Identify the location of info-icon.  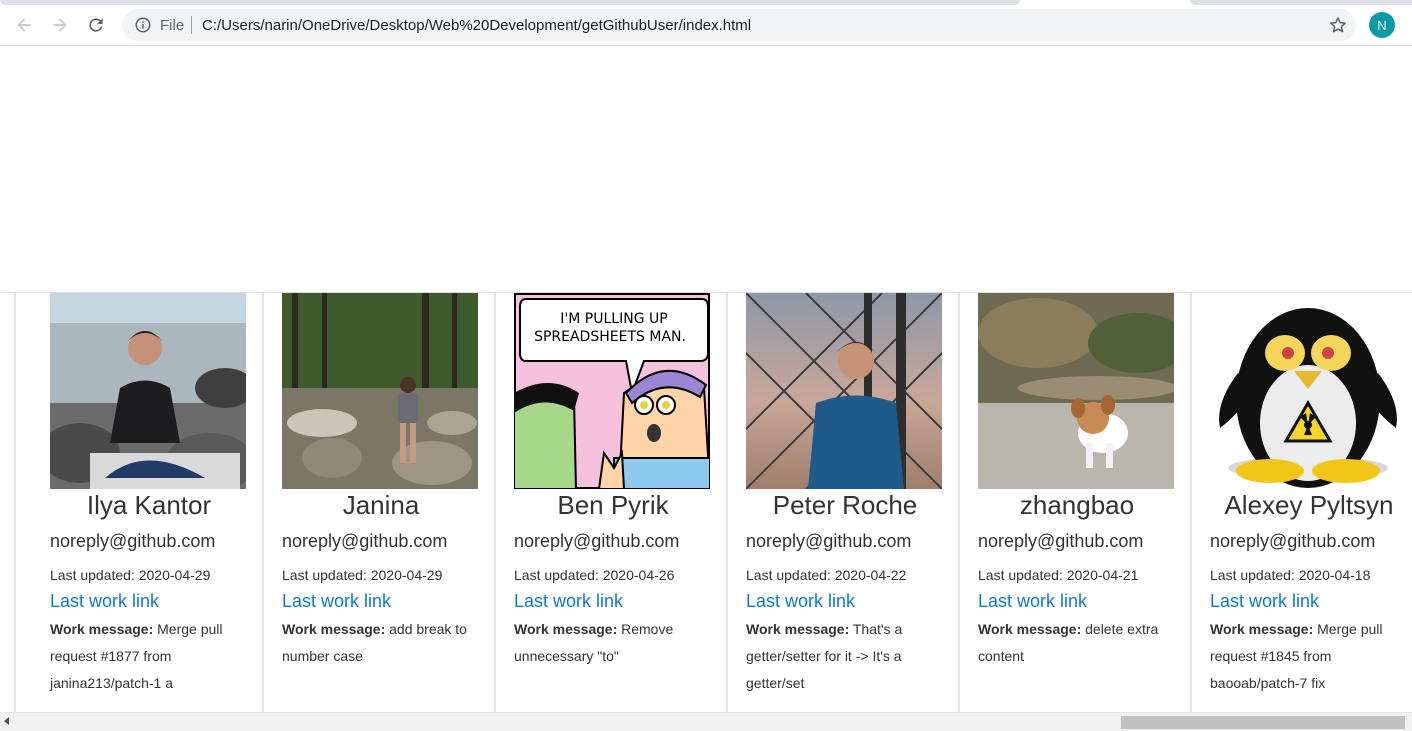
(143, 25).